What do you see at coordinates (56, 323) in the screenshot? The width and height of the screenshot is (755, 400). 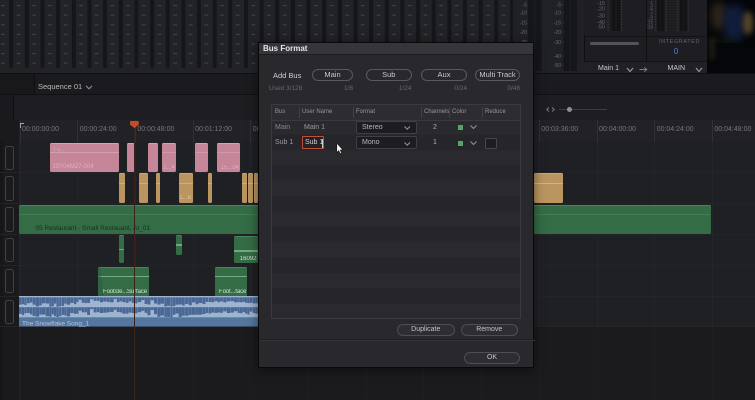 I see `svg-text: The Snowflake Song_1` at bounding box center [56, 323].